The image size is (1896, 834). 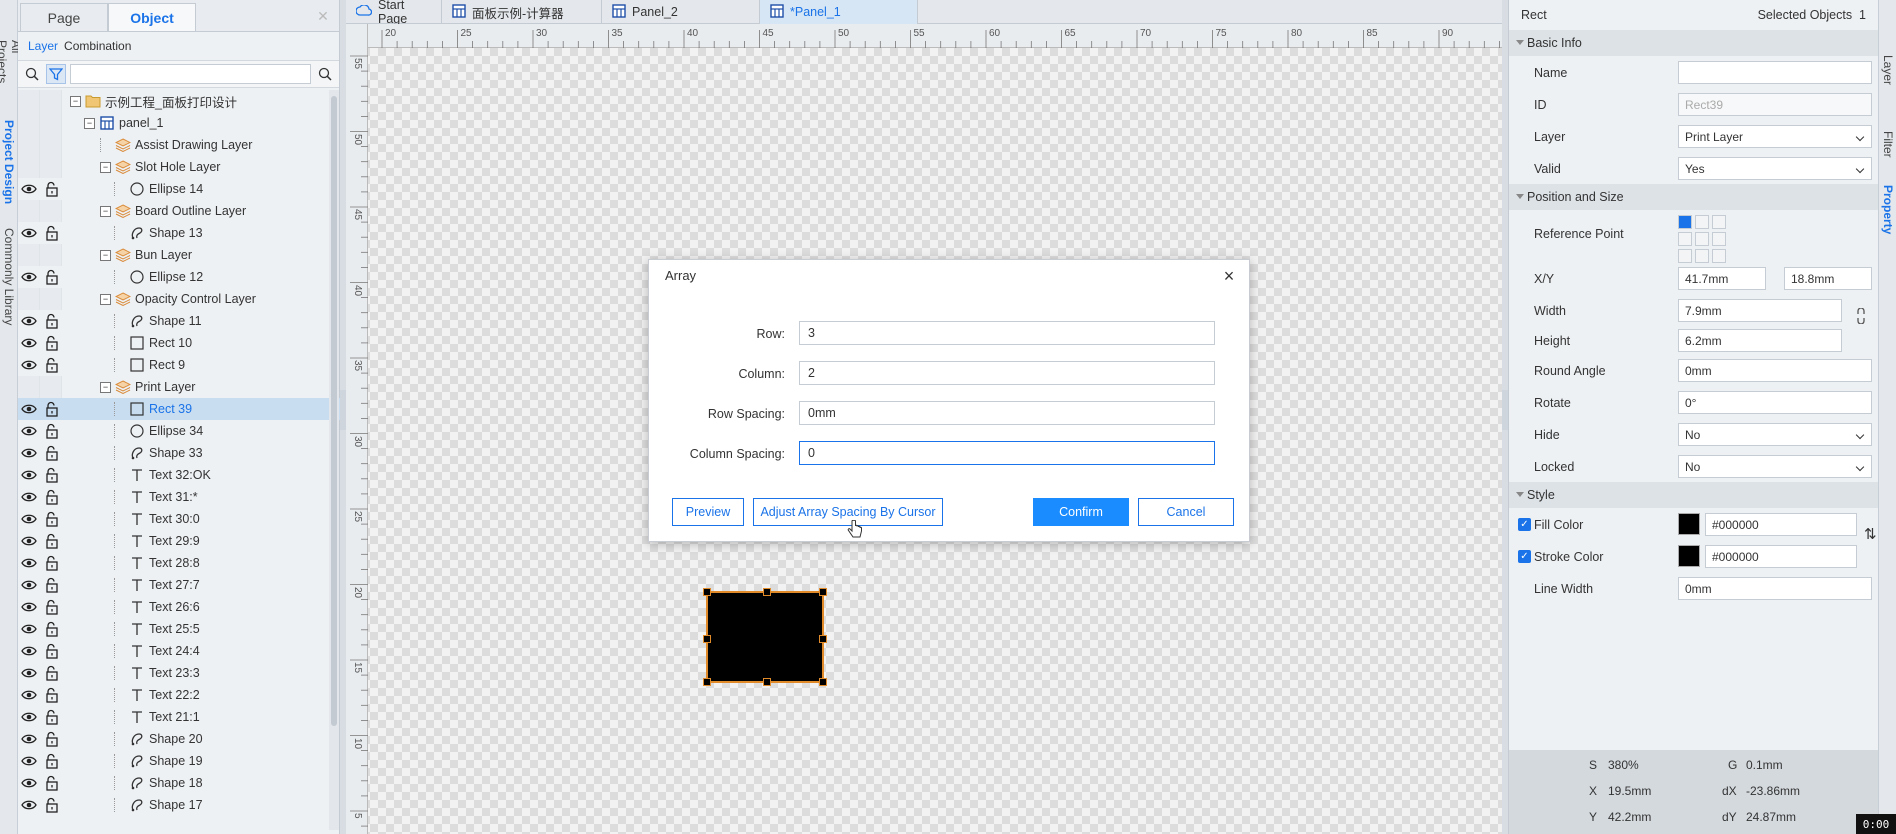 I want to click on tab-page: Page, so click(x=64, y=17).